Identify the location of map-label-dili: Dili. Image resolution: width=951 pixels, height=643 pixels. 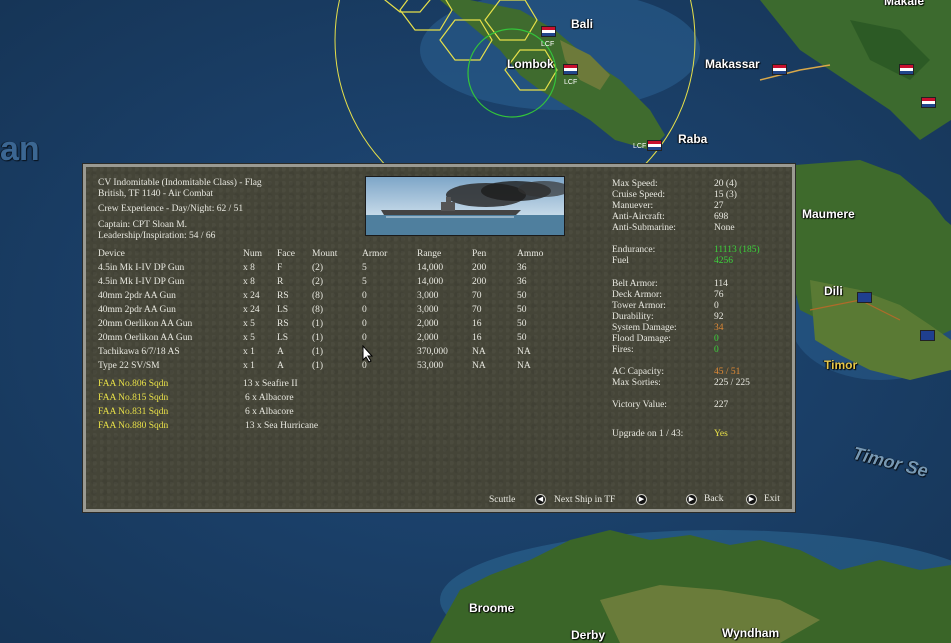
(833, 291).